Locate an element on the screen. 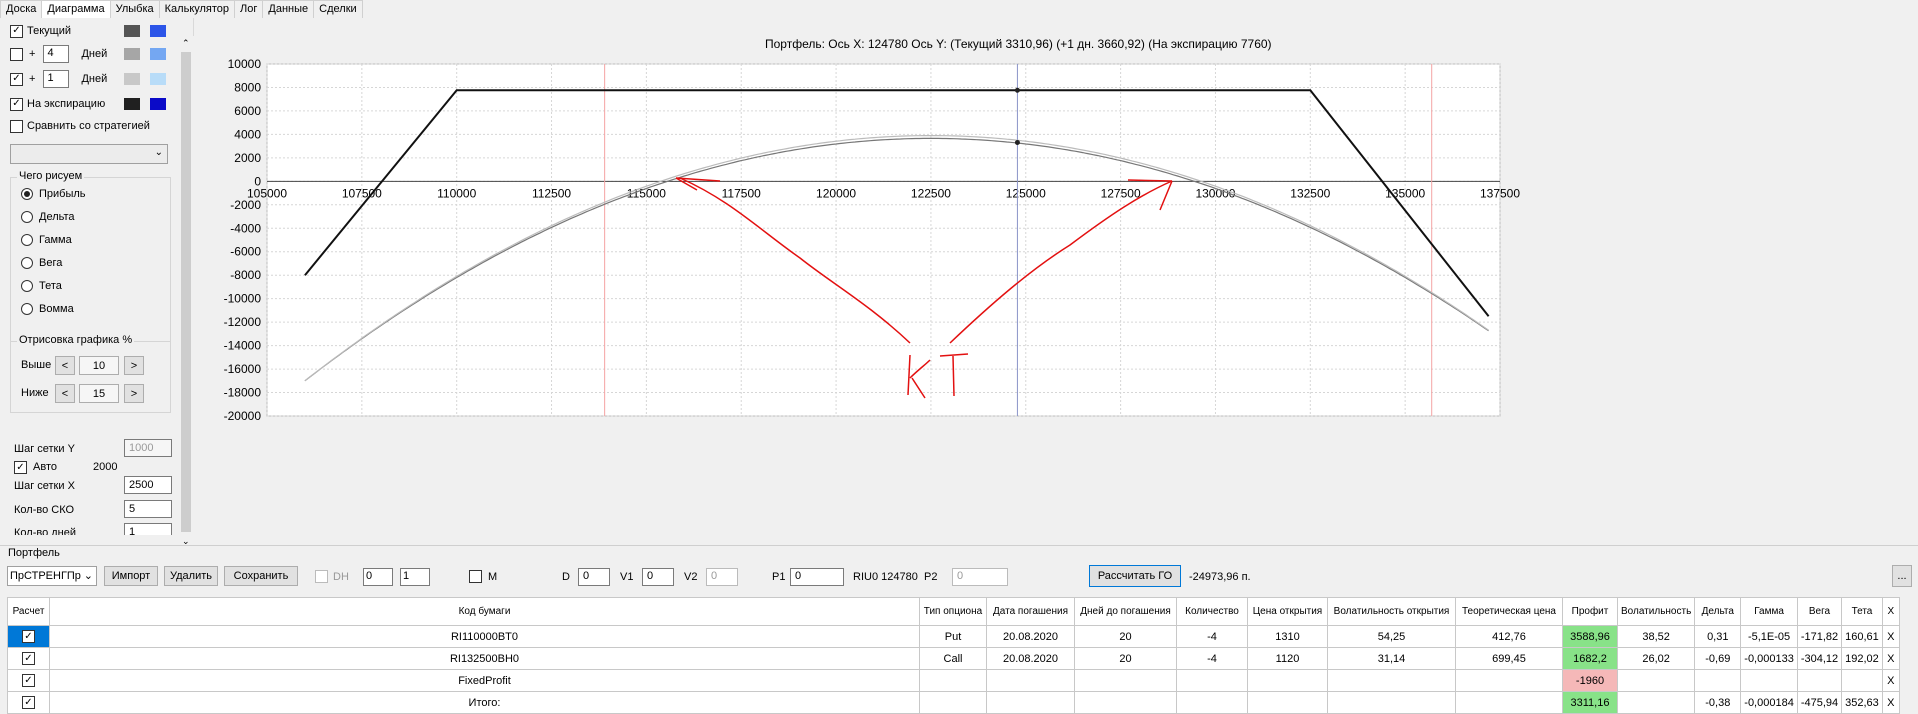 This screenshot has width=1918, height=714. current-color2-swatch is located at coordinates (158, 31).